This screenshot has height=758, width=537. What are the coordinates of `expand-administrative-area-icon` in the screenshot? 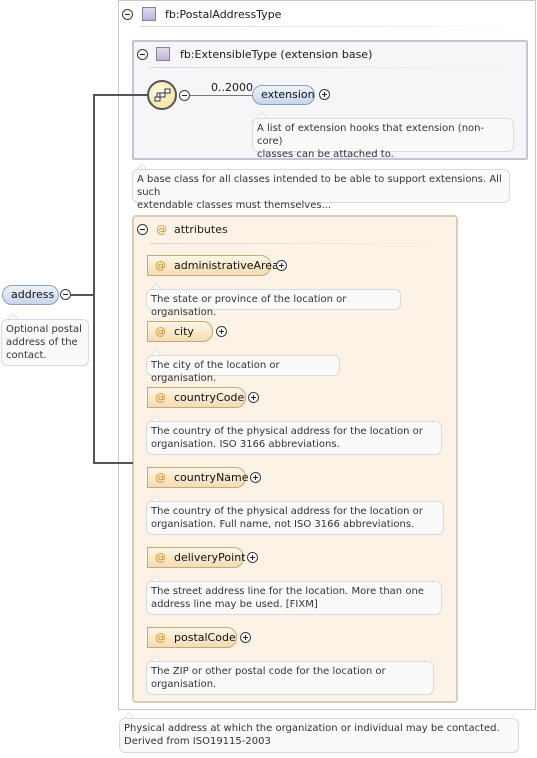 It's located at (281, 265).